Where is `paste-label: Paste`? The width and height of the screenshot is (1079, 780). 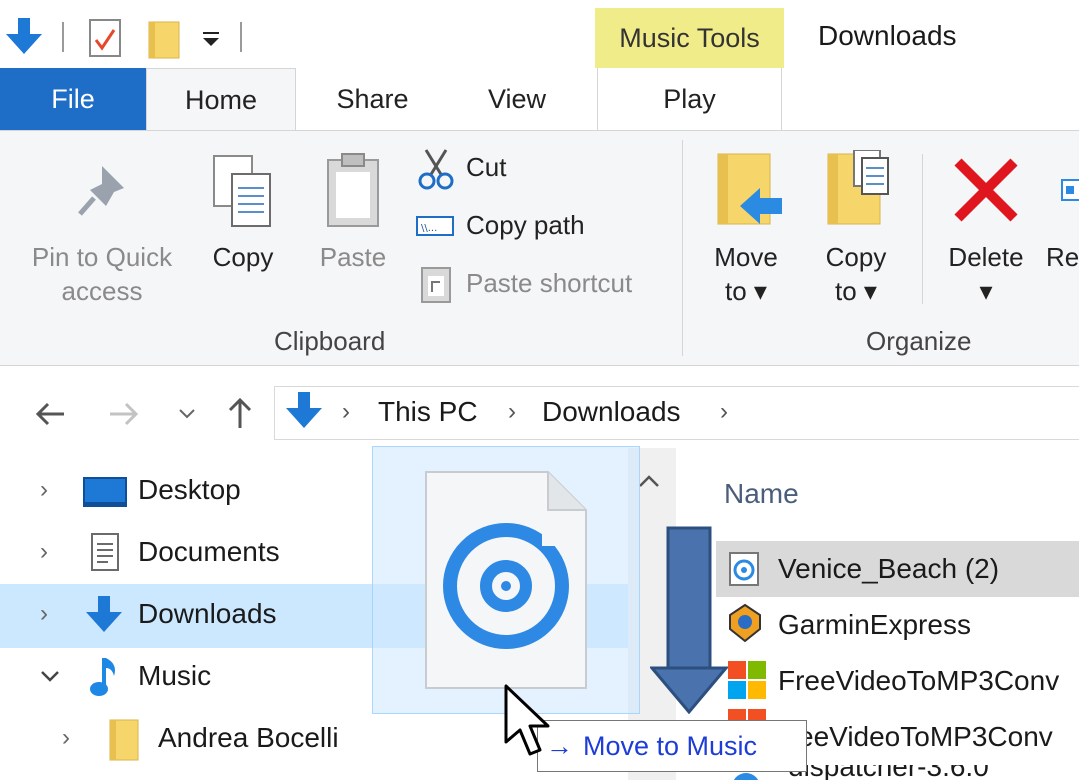
paste-label: Paste is located at coordinates (353, 257).